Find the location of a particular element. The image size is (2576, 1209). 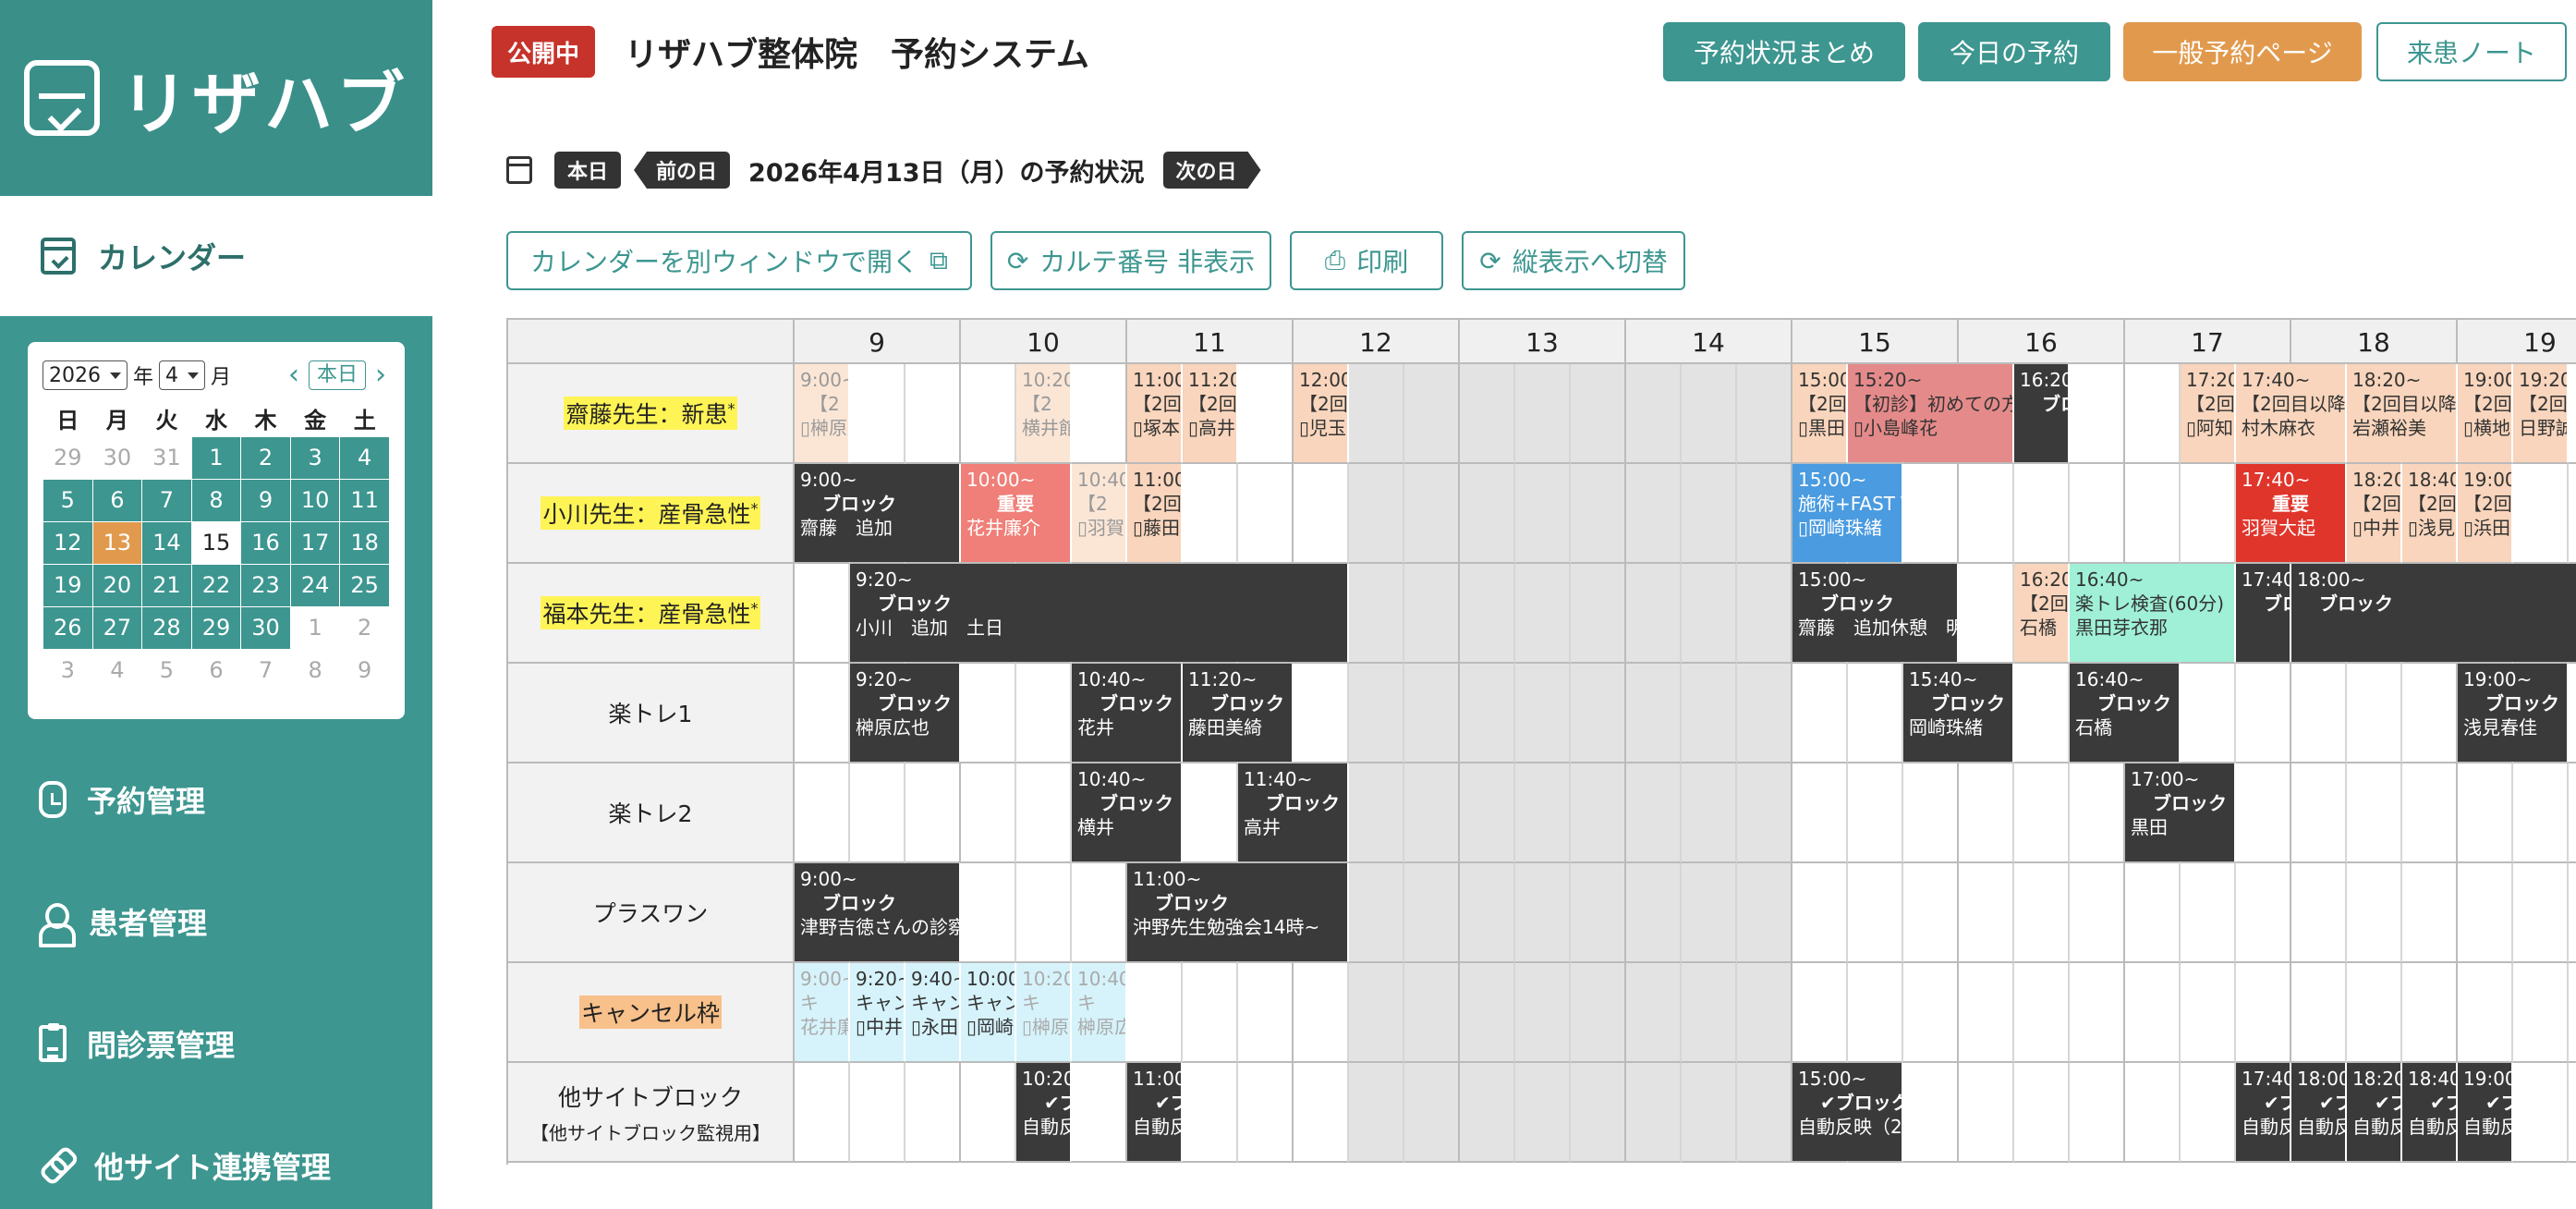

reservation-block: 9:00~ 【2▯榊原 is located at coordinates (822, 413).